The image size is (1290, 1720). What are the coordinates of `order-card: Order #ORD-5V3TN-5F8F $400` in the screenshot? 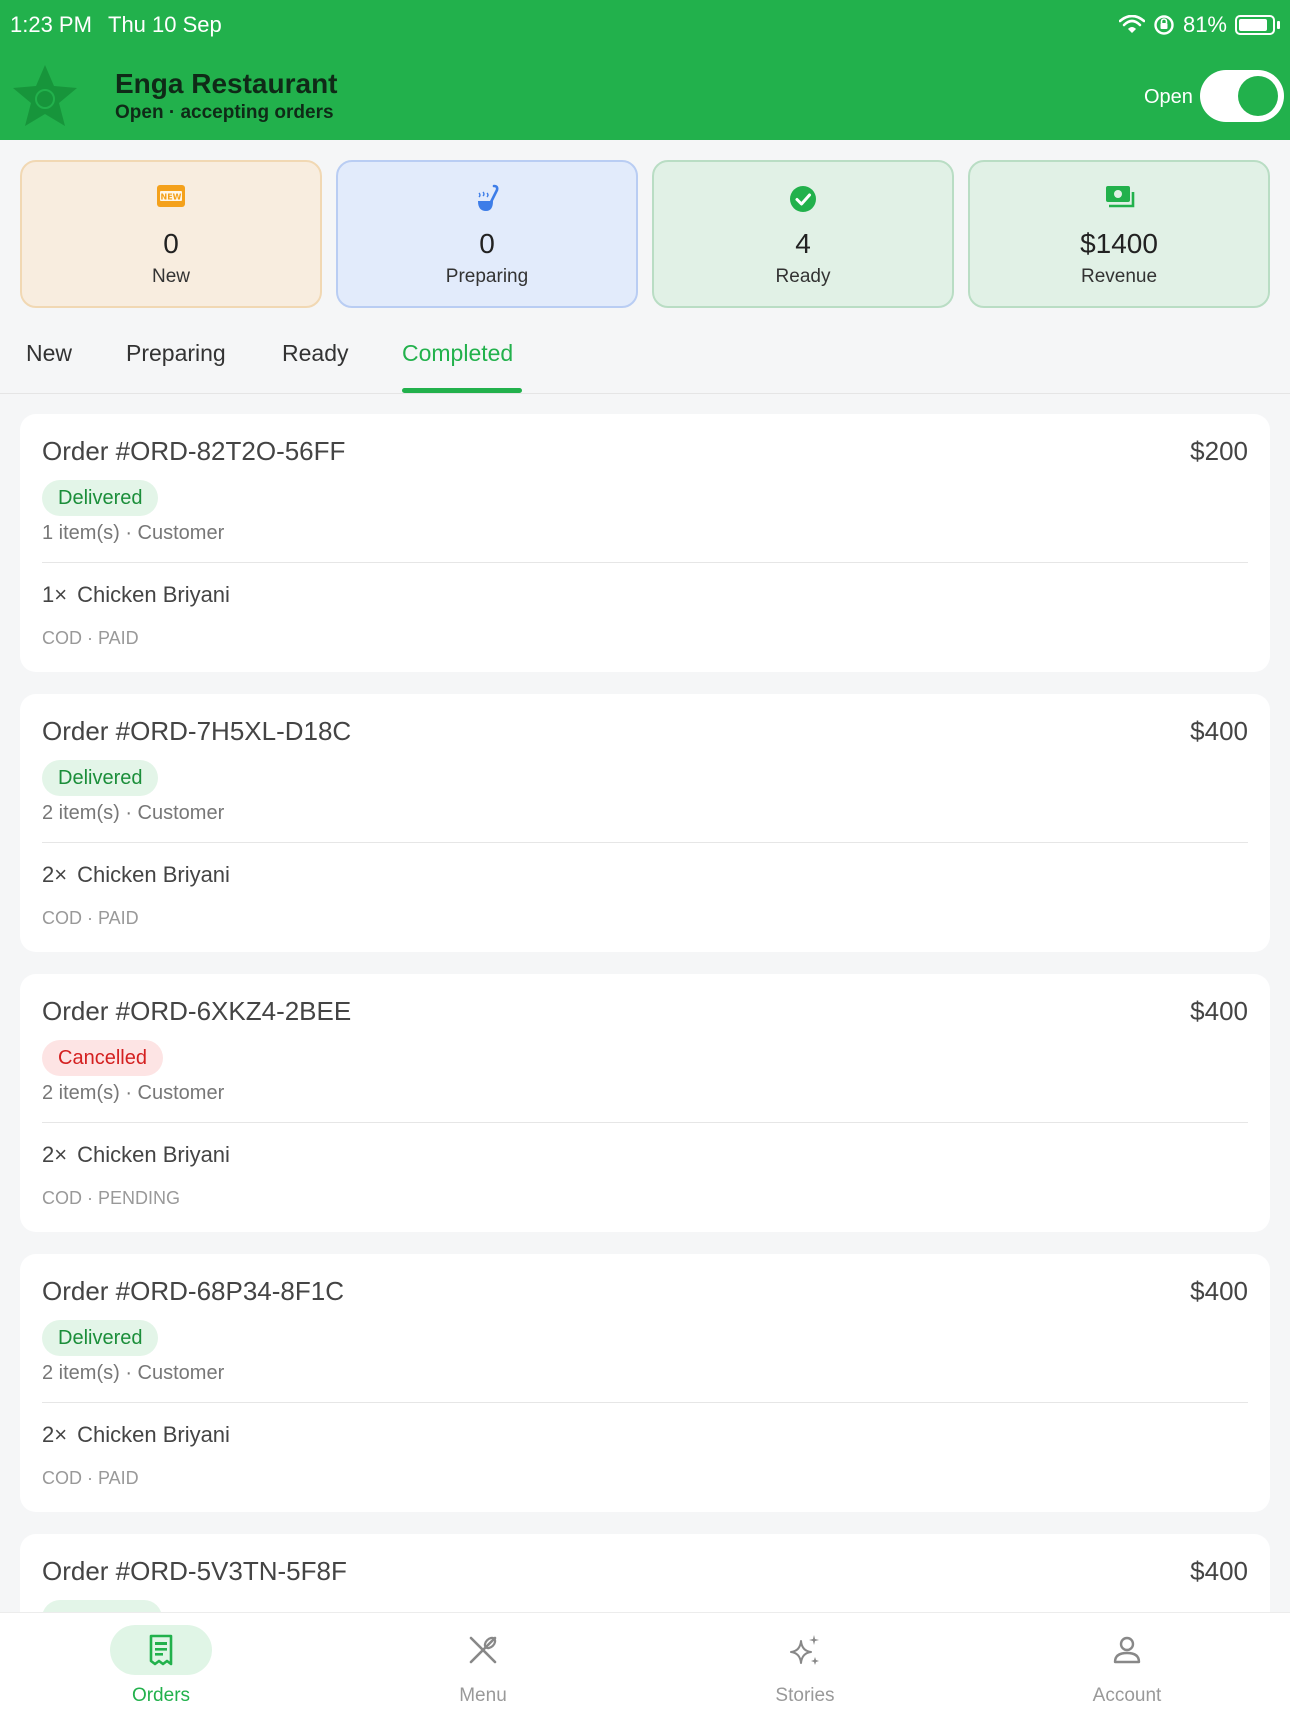 It's located at (645, 1573).